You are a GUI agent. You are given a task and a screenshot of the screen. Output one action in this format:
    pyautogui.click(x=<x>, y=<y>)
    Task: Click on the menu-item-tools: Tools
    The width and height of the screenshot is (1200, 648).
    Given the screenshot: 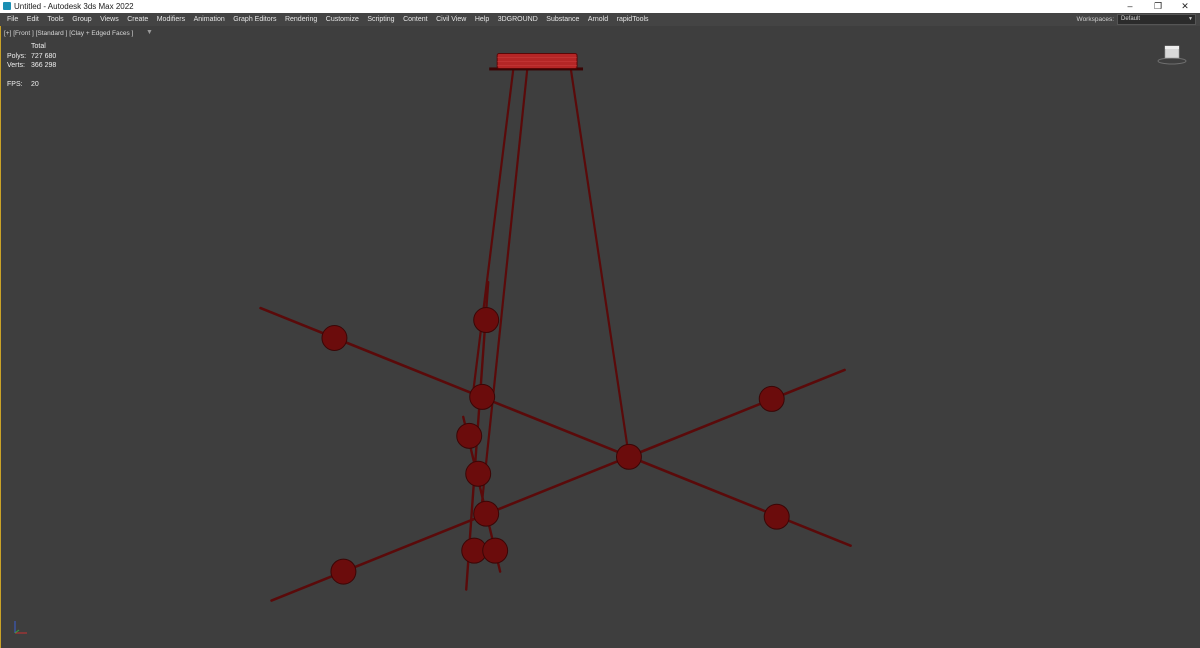 What is the action you would take?
    pyautogui.click(x=55, y=19)
    